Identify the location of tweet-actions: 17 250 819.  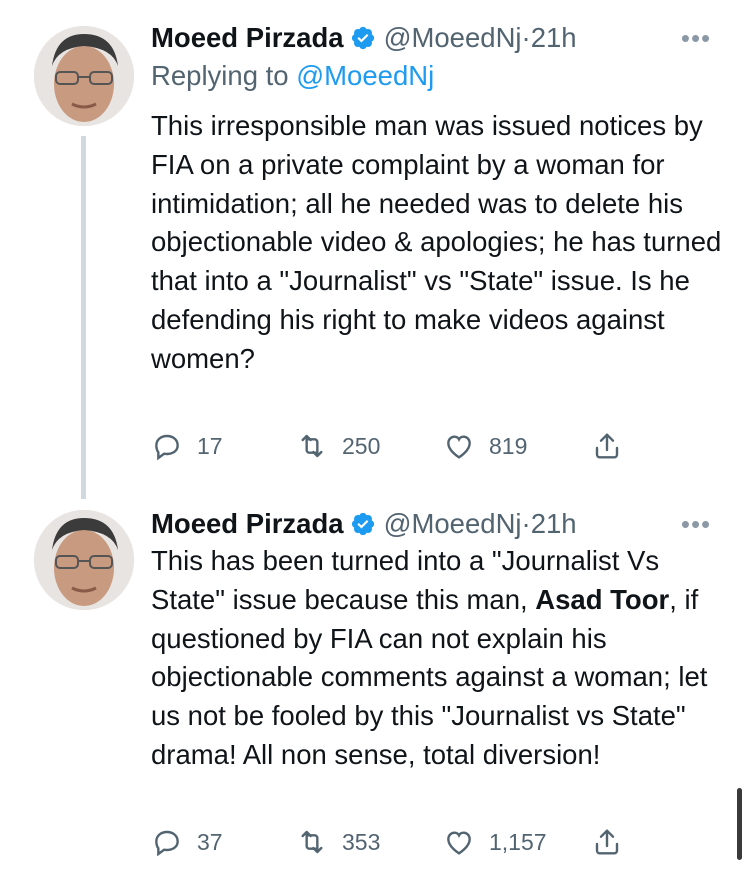
(401, 446).